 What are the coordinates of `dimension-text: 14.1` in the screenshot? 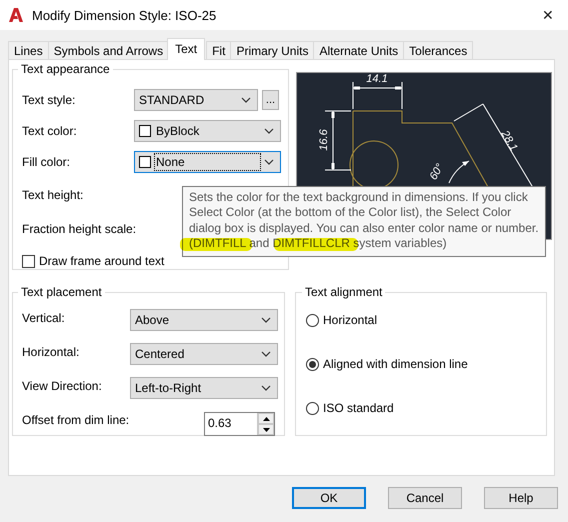 It's located at (377, 79).